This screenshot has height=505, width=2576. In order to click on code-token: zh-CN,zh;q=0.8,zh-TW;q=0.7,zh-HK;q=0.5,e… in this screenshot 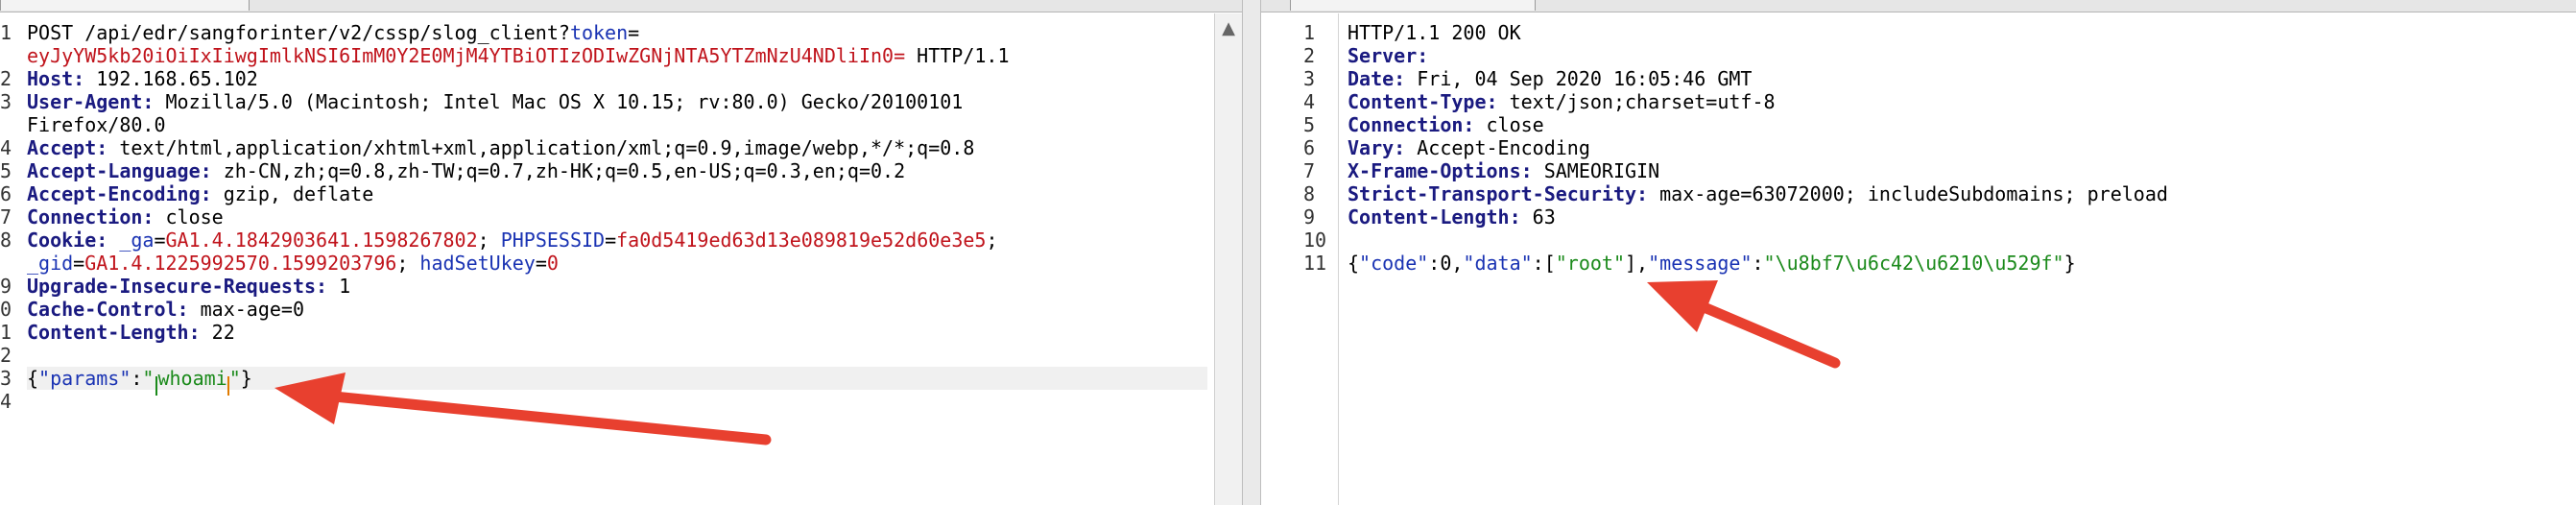, I will do `click(558, 170)`.